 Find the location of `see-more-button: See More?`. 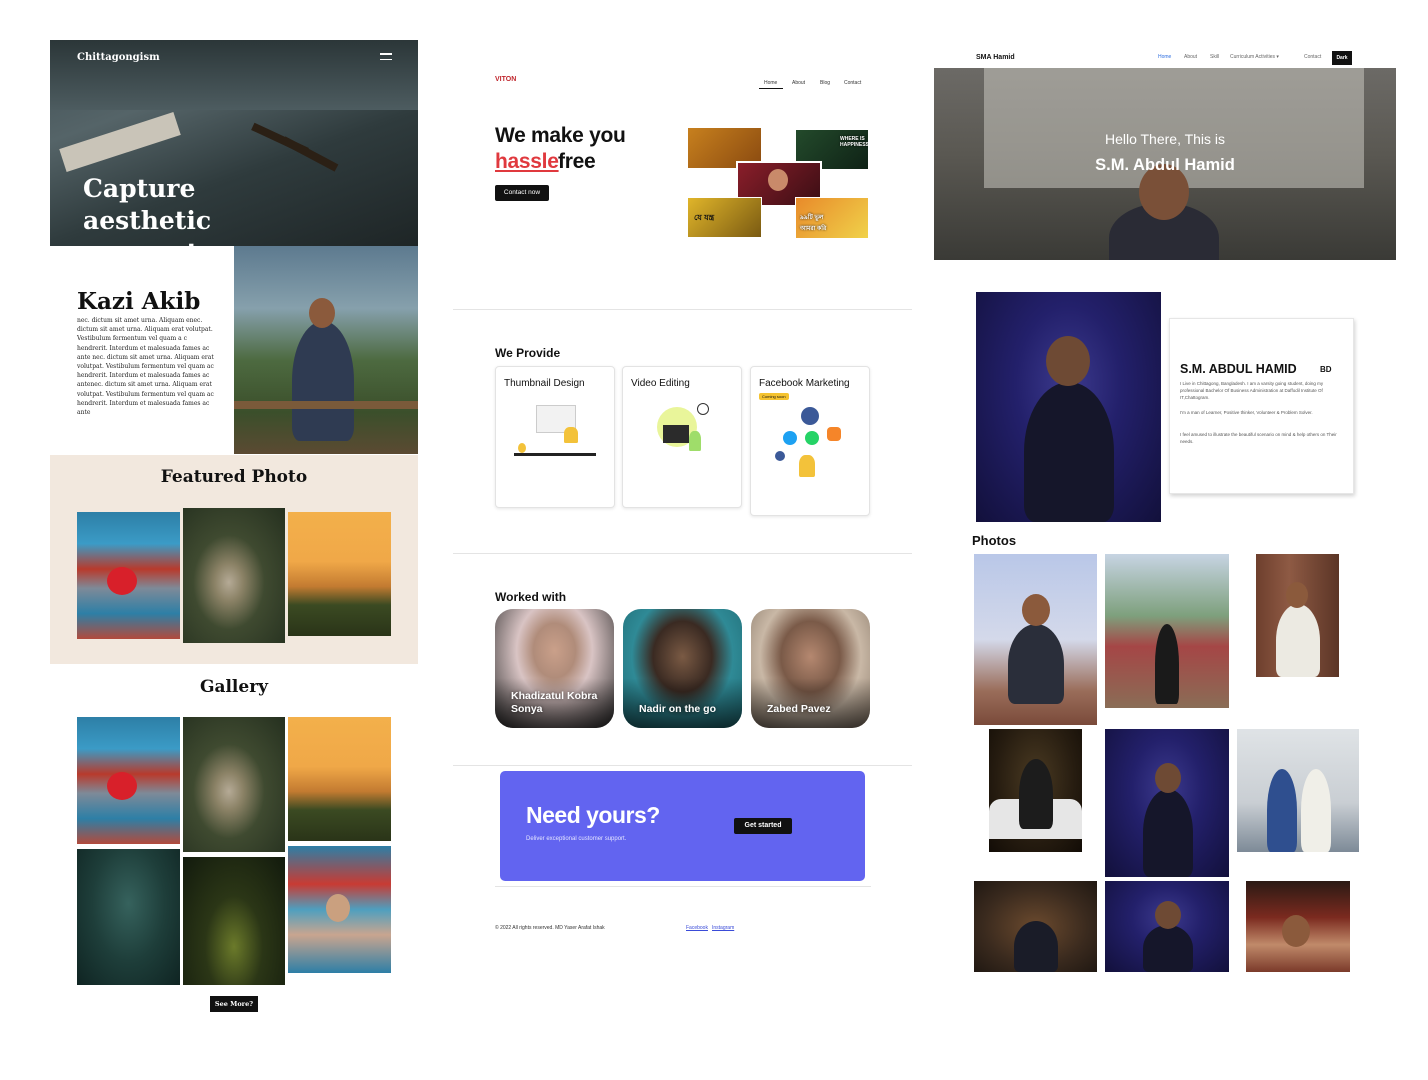

see-more-button: See More? is located at coordinates (234, 1004).